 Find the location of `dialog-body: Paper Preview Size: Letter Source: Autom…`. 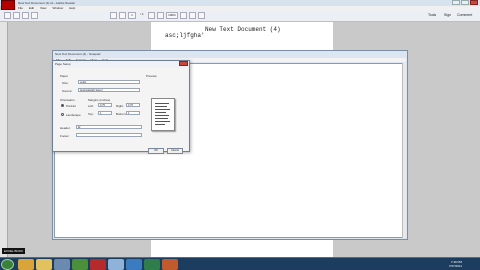

dialog-body: Paper Preview Size: Letter Source: Autom… is located at coordinates (121, 111).